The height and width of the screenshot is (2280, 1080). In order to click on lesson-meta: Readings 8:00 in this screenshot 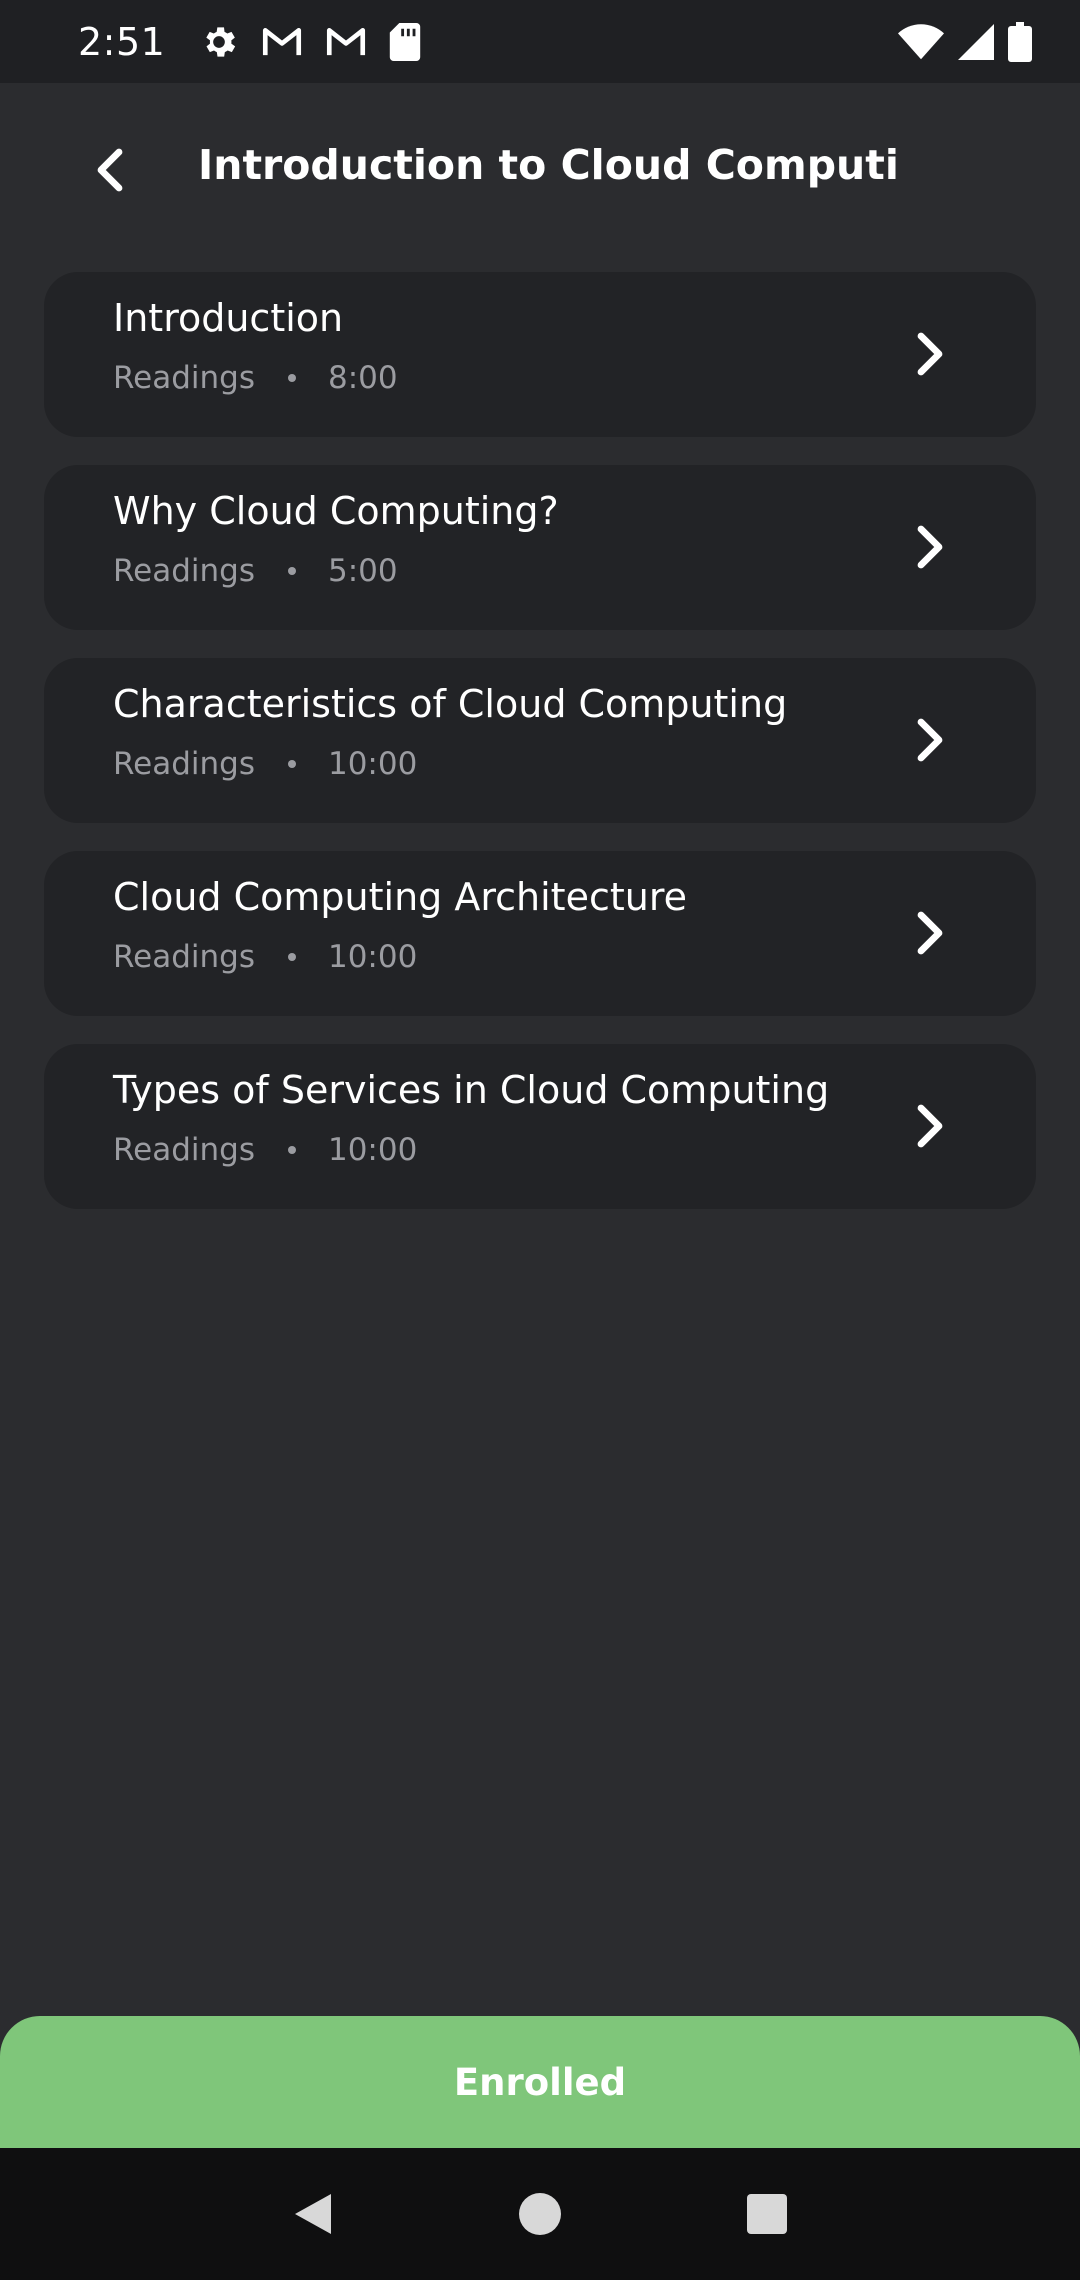, I will do `click(255, 378)`.